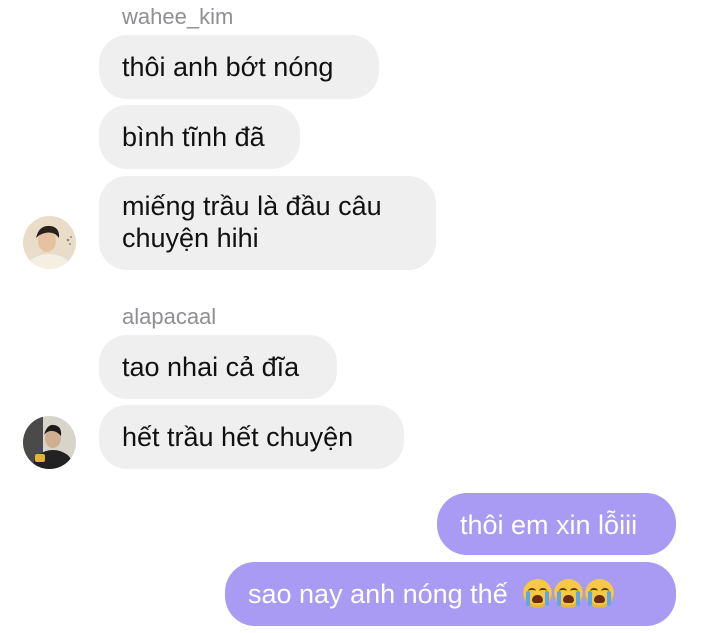 The image size is (720, 633). Describe the element at coordinates (378, 594) in the screenshot. I see `message-text: sao nay anh nóng thế` at that location.